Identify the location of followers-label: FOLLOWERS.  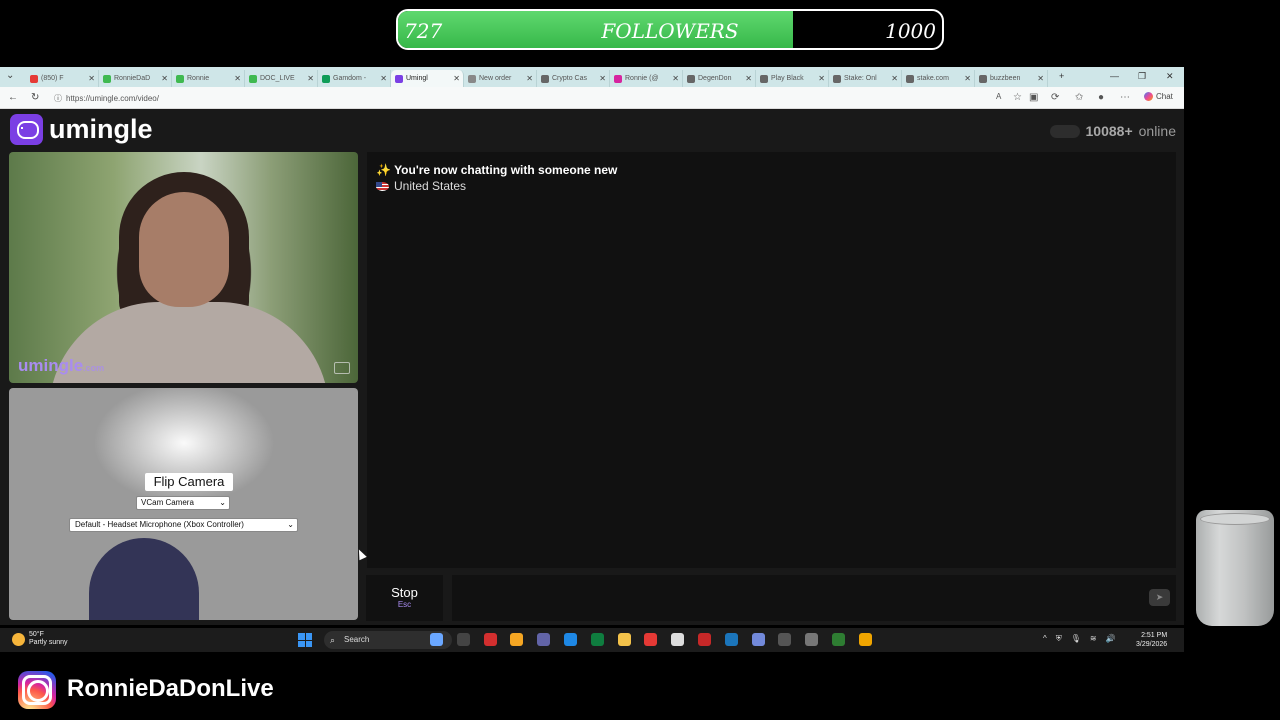
(670, 31).